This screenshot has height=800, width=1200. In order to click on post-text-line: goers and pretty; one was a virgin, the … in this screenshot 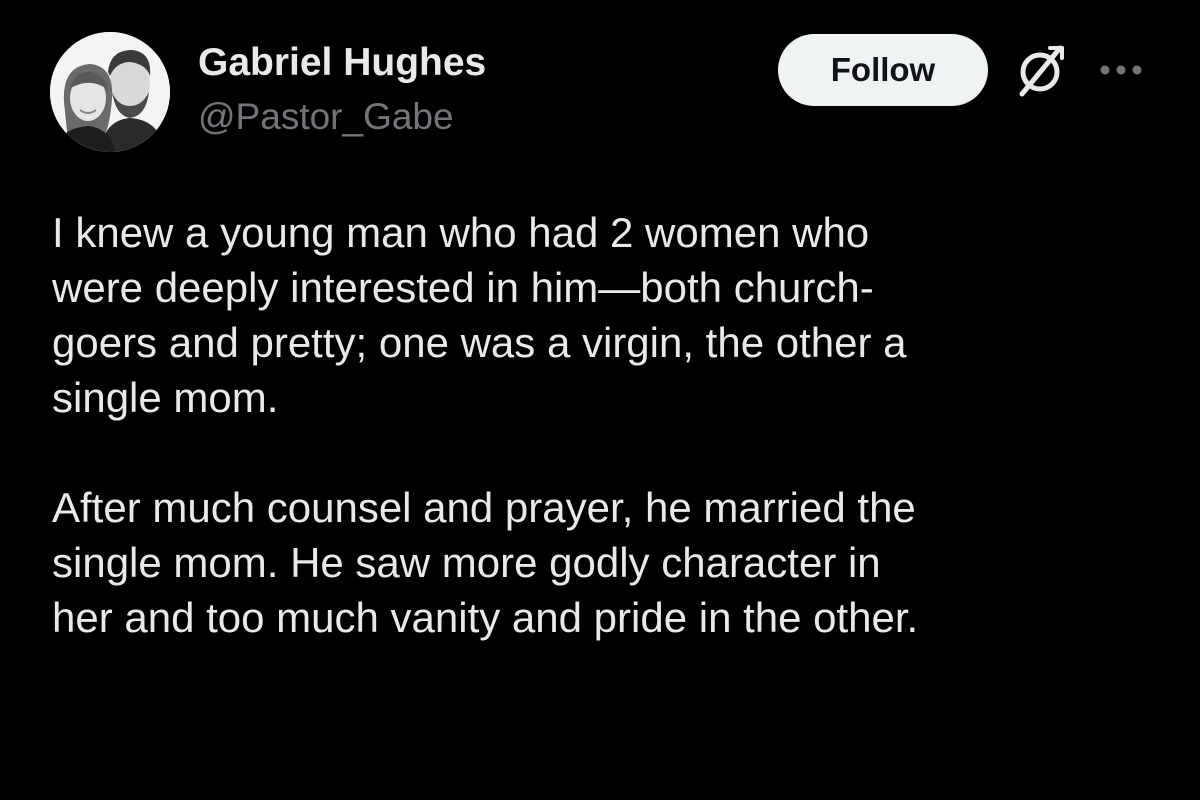, I will do `click(479, 342)`.